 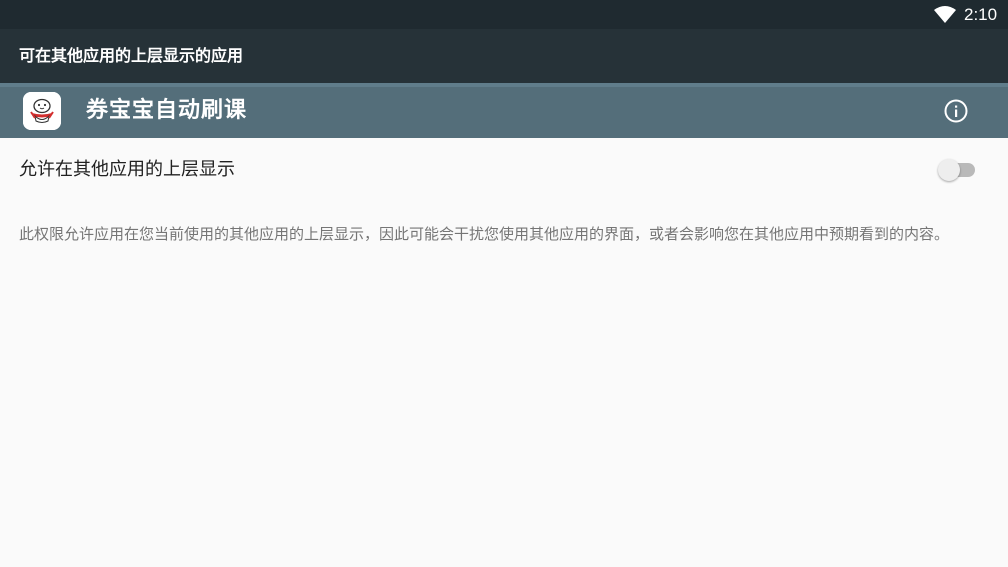 I want to click on page-title: 可在其他应用的上层显示的应用, so click(x=131, y=55).